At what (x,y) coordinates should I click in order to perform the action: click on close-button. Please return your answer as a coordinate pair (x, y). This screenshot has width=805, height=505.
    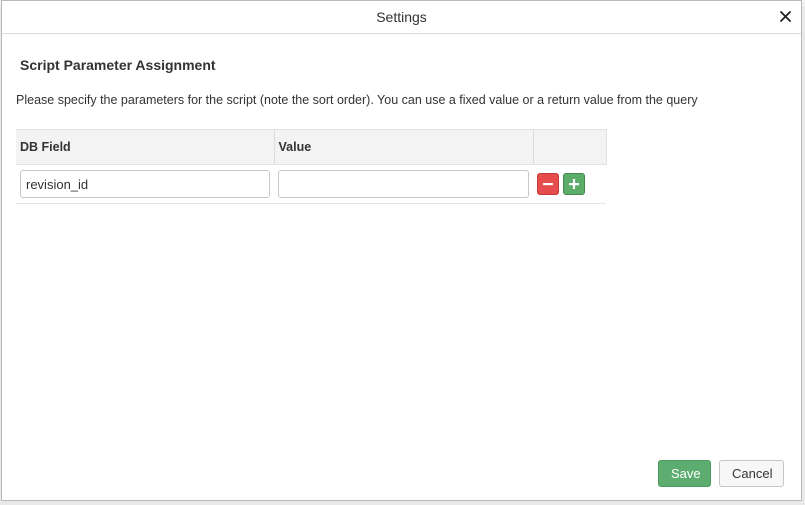
    Looking at the image, I should click on (785, 16).